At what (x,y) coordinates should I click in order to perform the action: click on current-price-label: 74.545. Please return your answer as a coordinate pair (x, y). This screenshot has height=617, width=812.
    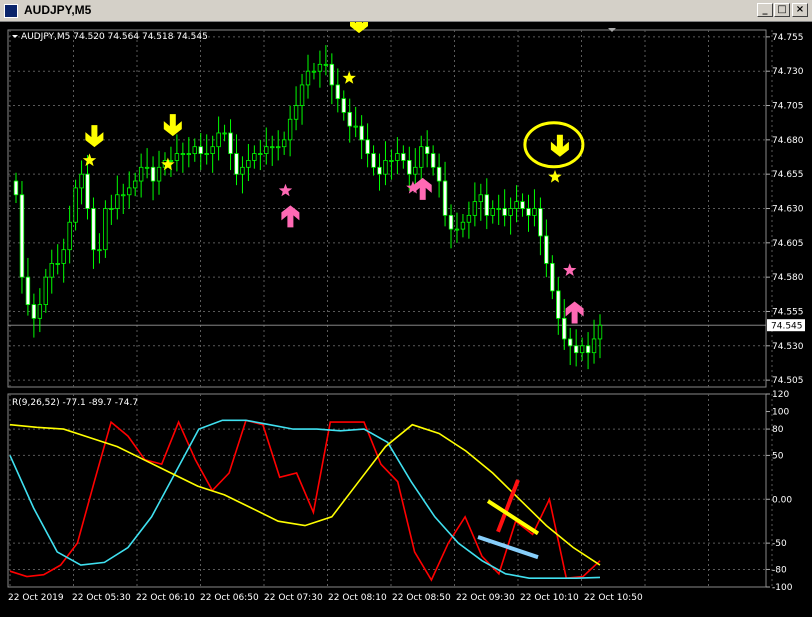
    Looking at the image, I should click on (787, 327).